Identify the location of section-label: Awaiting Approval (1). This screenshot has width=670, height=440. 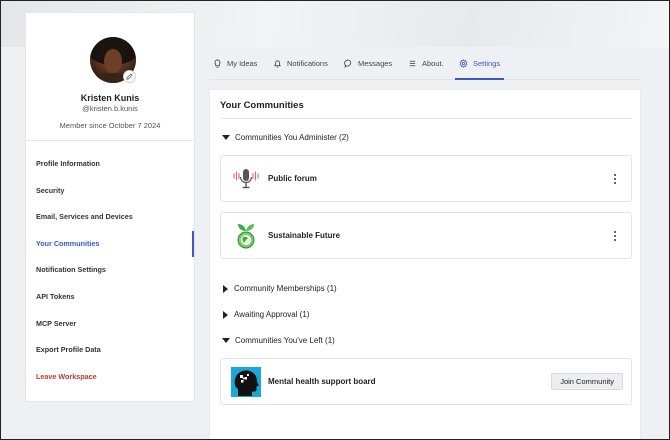
(272, 314).